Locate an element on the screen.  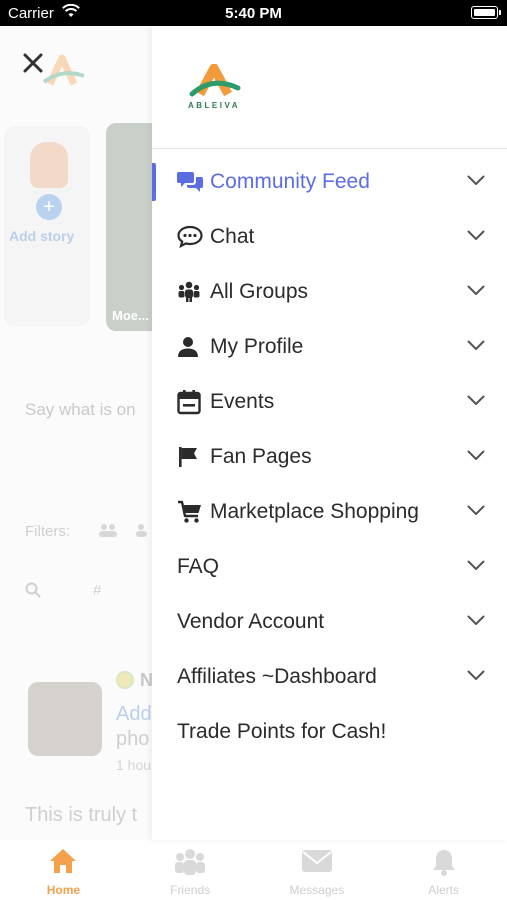
tab-label: Home is located at coordinates (63, 890).